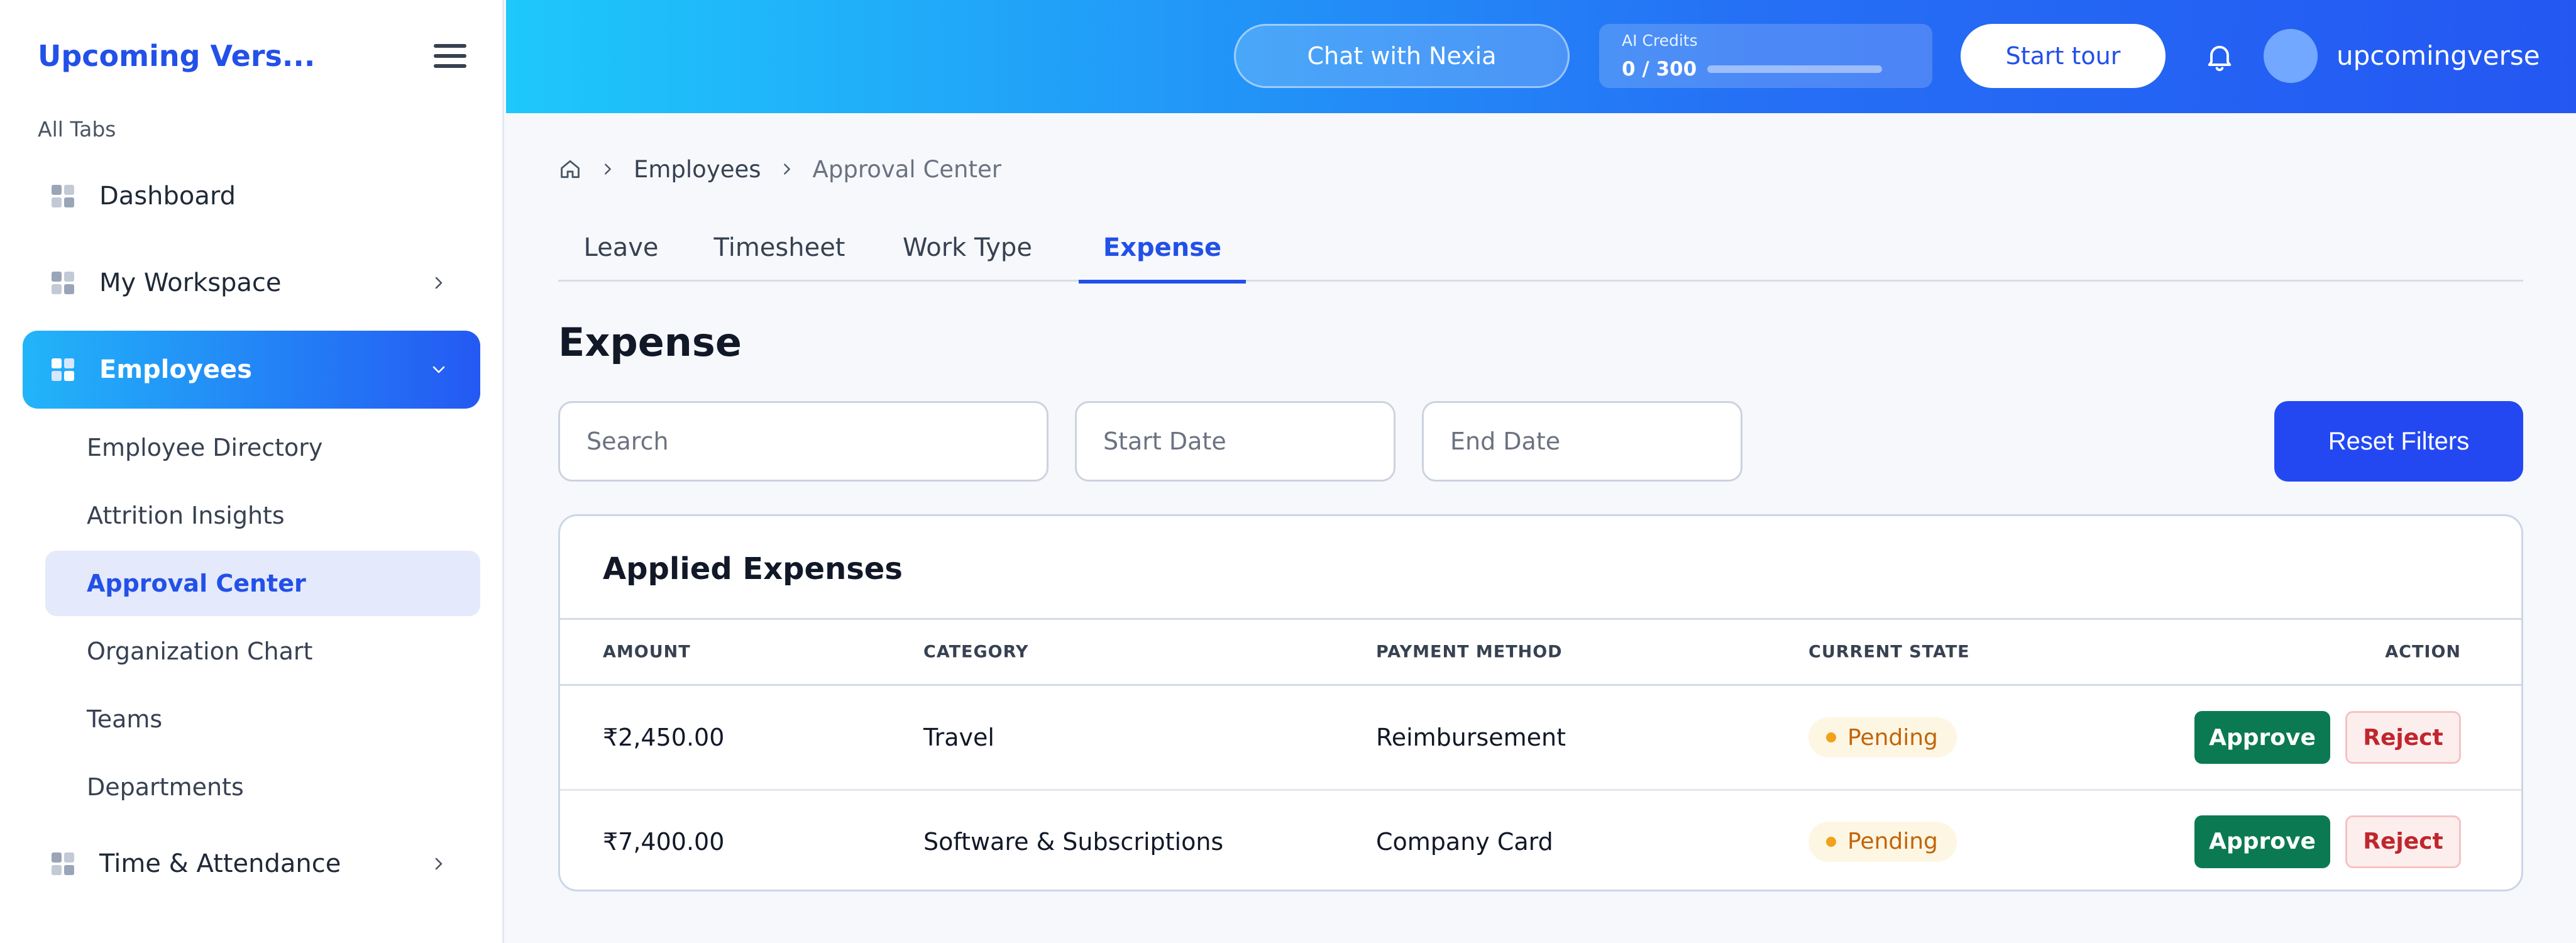 This screenshot has width=2576, height=943. I want to click on sidebar-subitem-approval-center: Approval Center, so click(262, 583).